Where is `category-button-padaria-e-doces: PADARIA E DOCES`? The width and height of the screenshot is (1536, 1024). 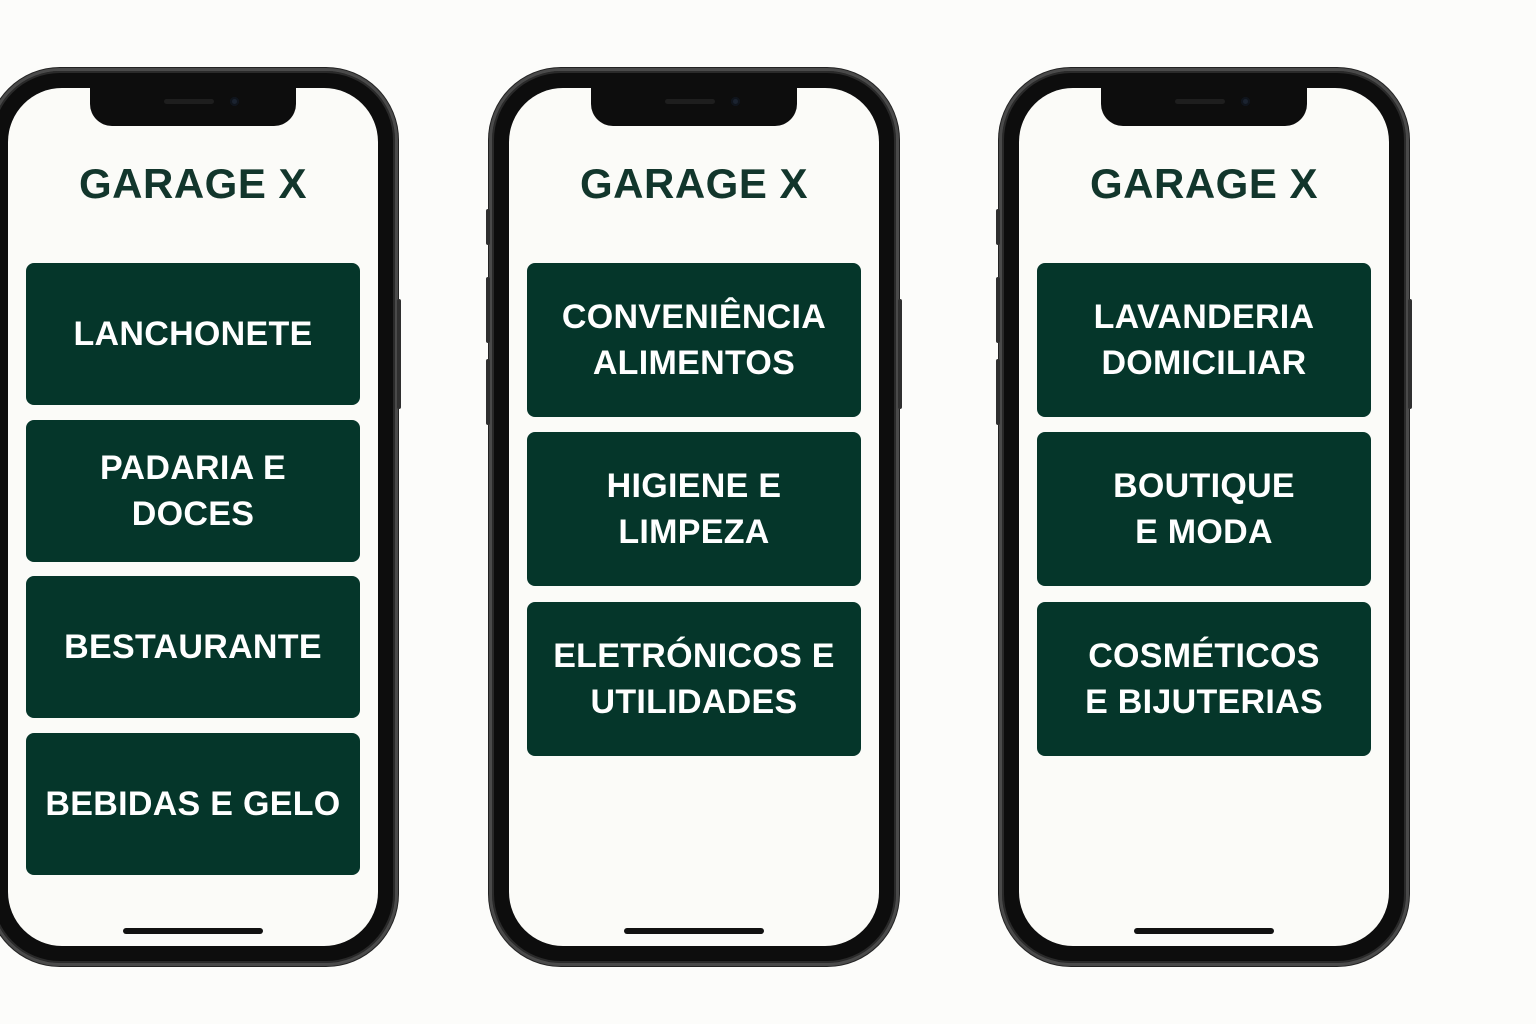
category-button-padaria-e-doces: PADARIA E DOCES is located at coordinates (193, 491).